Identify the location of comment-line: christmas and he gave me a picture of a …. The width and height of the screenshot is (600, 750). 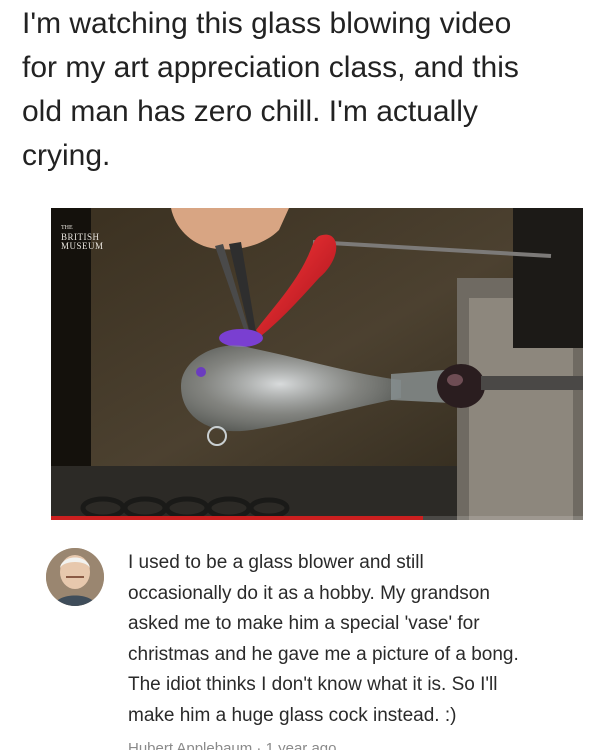
(323, 654).